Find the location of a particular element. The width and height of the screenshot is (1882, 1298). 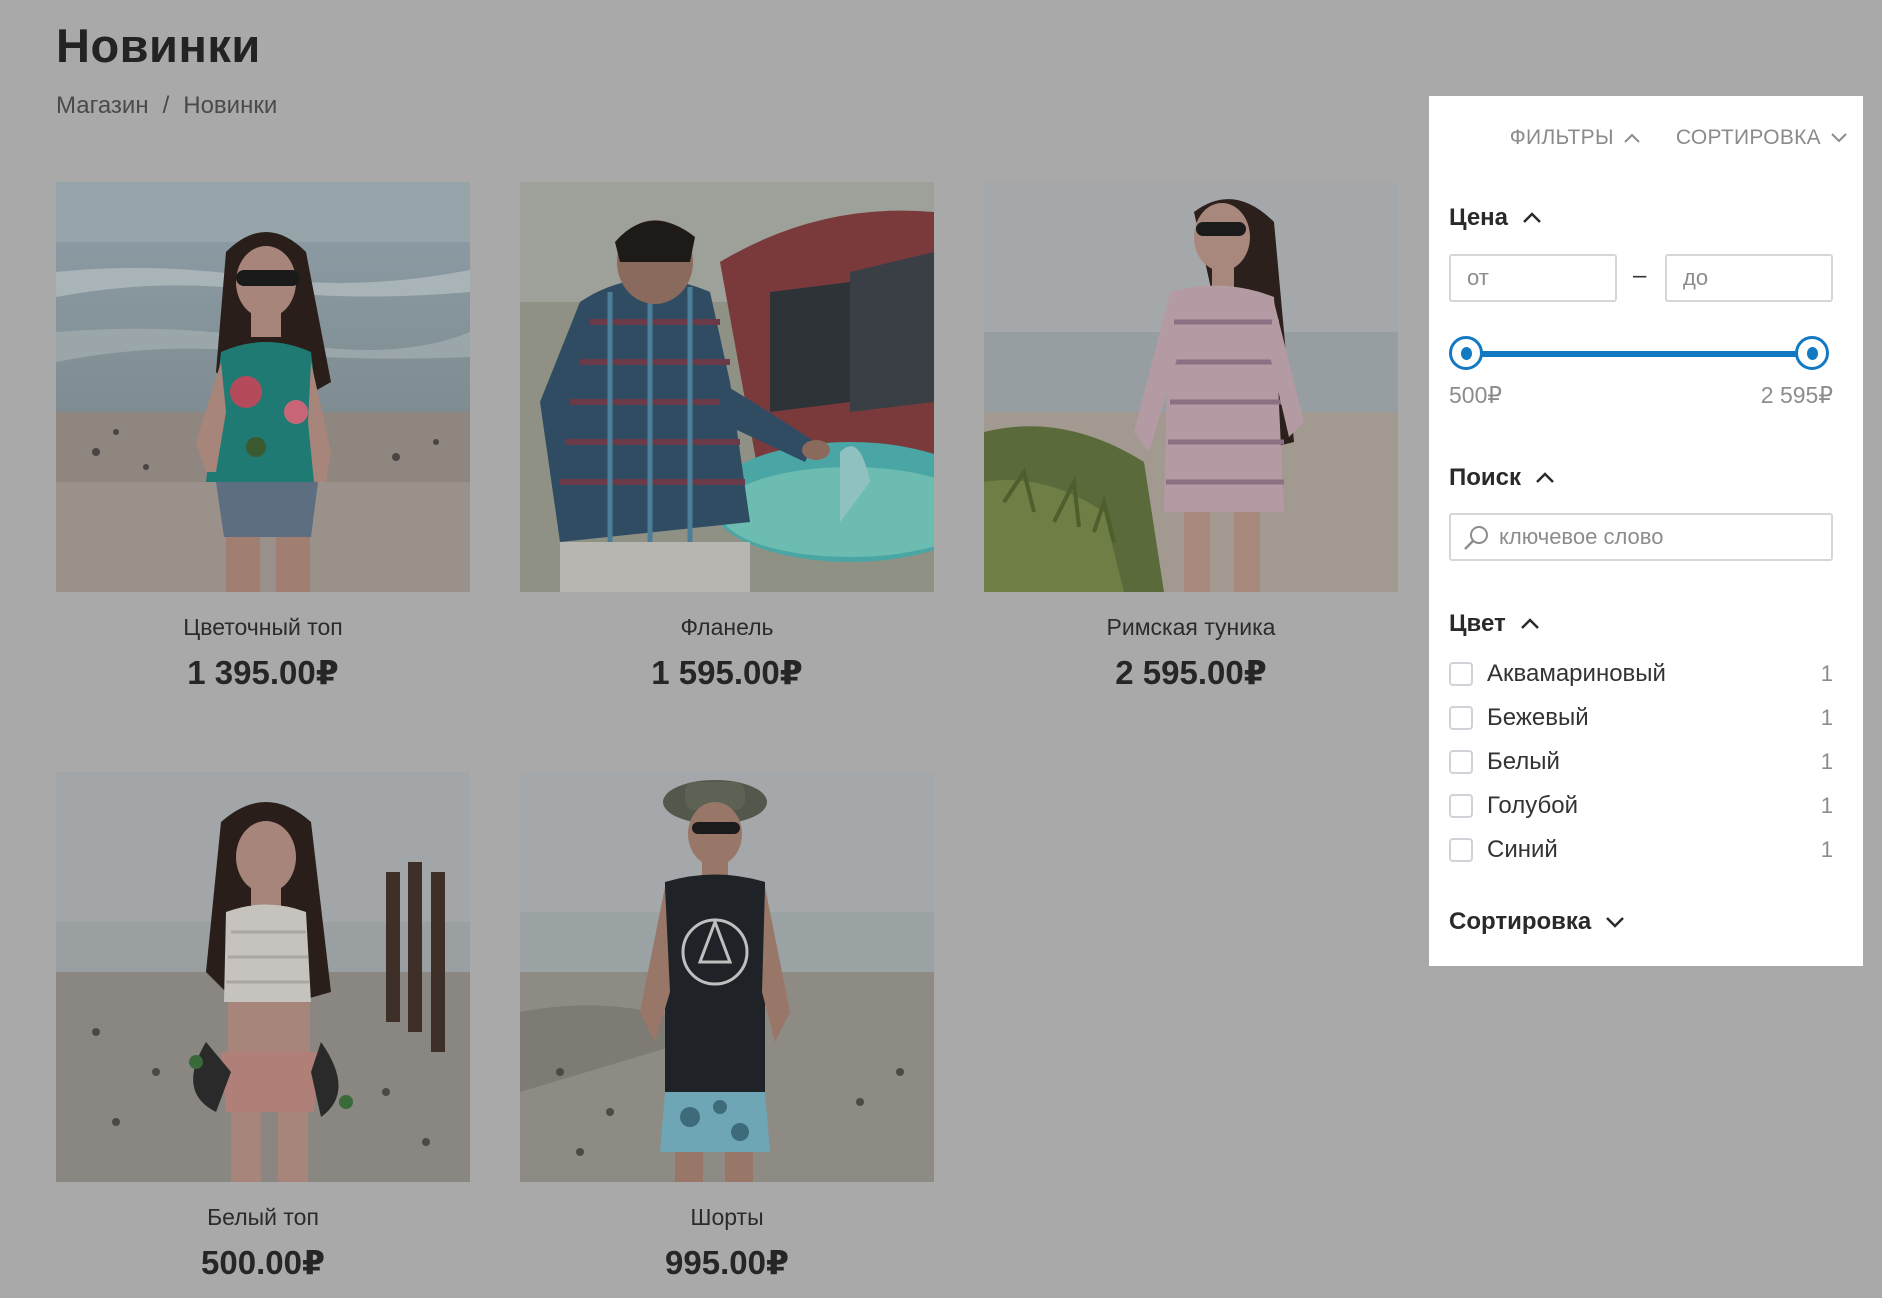

product-name: Цветочный топ is located at coordinates (263, 627).